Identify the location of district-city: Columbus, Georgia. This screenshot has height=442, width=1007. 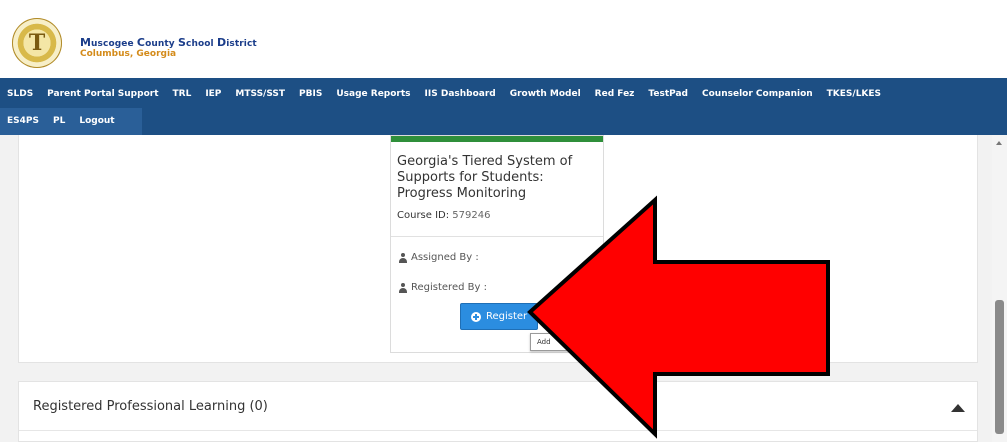
(128, 54).